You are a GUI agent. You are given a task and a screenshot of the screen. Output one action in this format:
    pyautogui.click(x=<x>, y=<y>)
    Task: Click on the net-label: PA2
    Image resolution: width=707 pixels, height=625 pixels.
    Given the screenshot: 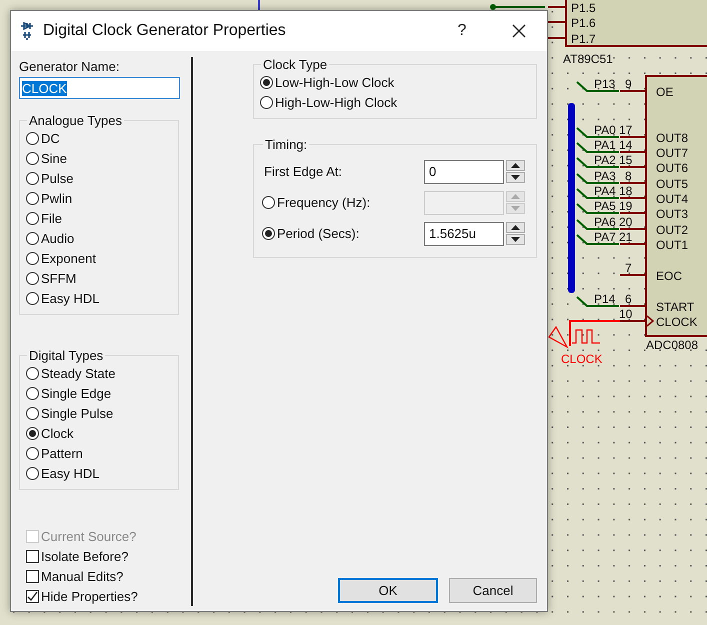 What is the action you would take?
    pyautogui.click(x=605, y=160)
    